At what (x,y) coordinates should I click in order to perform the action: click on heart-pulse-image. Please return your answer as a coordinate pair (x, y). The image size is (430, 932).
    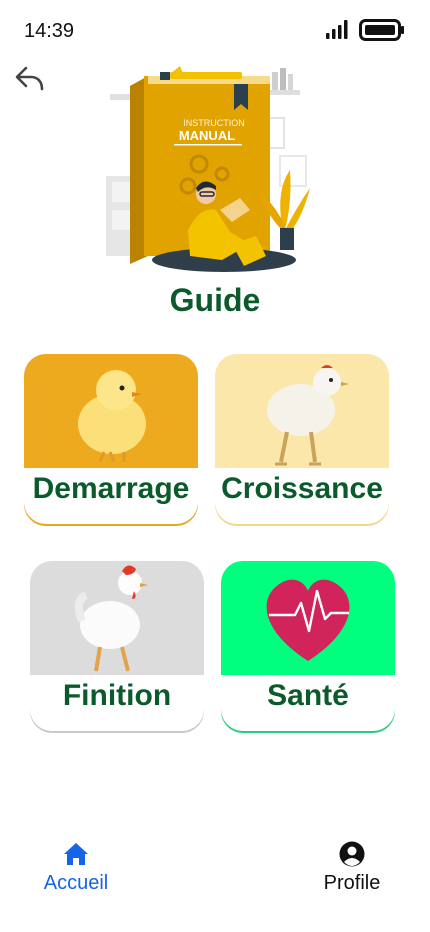
    Looking at the image, I should click on (308, 618).